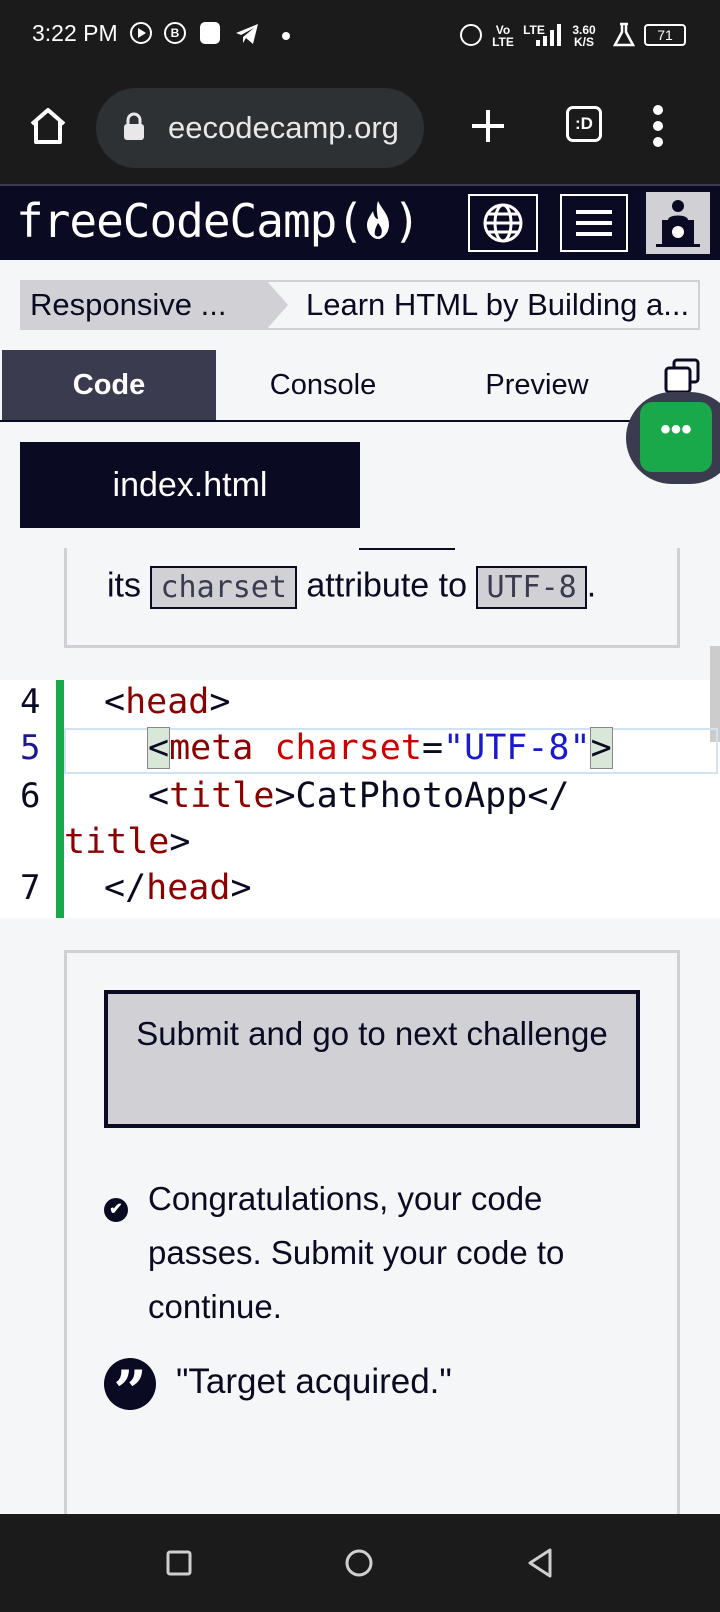  Describe the element at coordinates (247, 34) in the screenshot. I see `telegram-icon` at that location.